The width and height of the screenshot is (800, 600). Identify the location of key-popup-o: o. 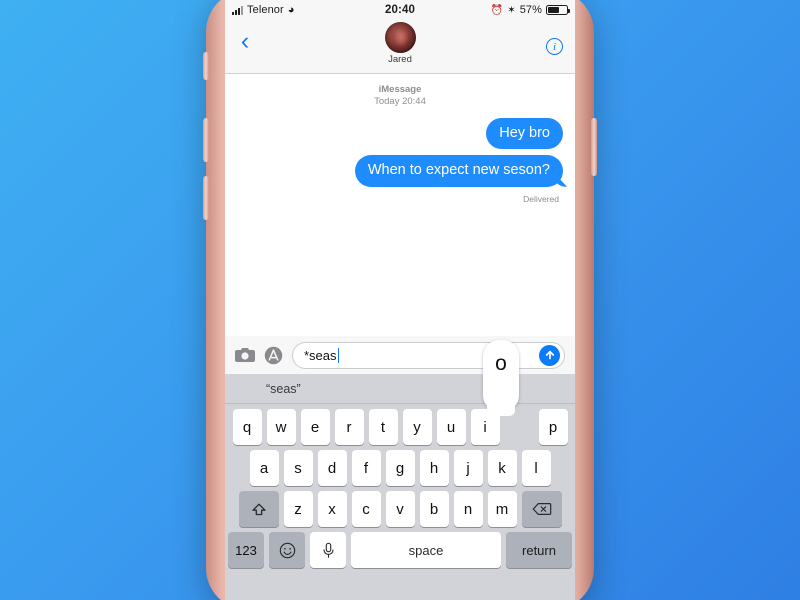
(501, 378).